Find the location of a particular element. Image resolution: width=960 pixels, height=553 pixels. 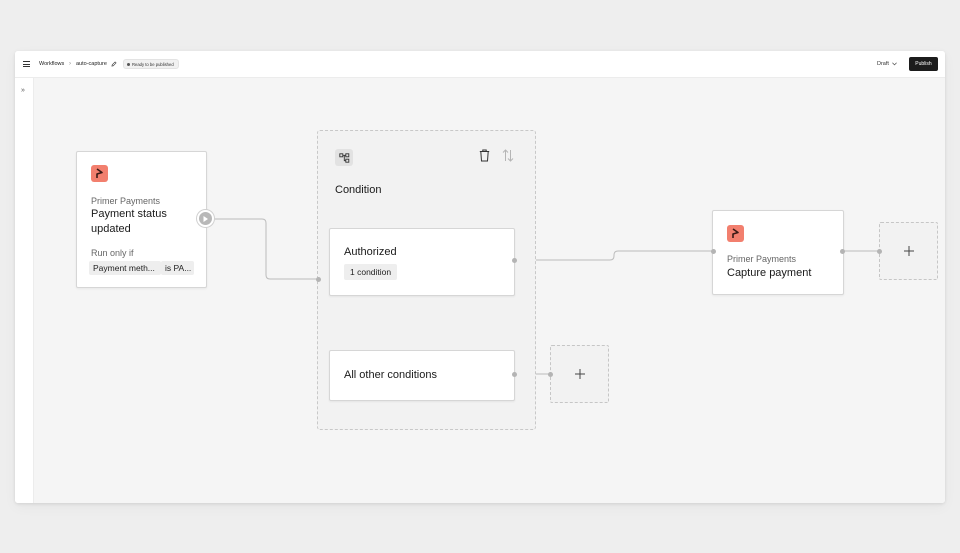

port-action-in is located at coordinates (713, 251).